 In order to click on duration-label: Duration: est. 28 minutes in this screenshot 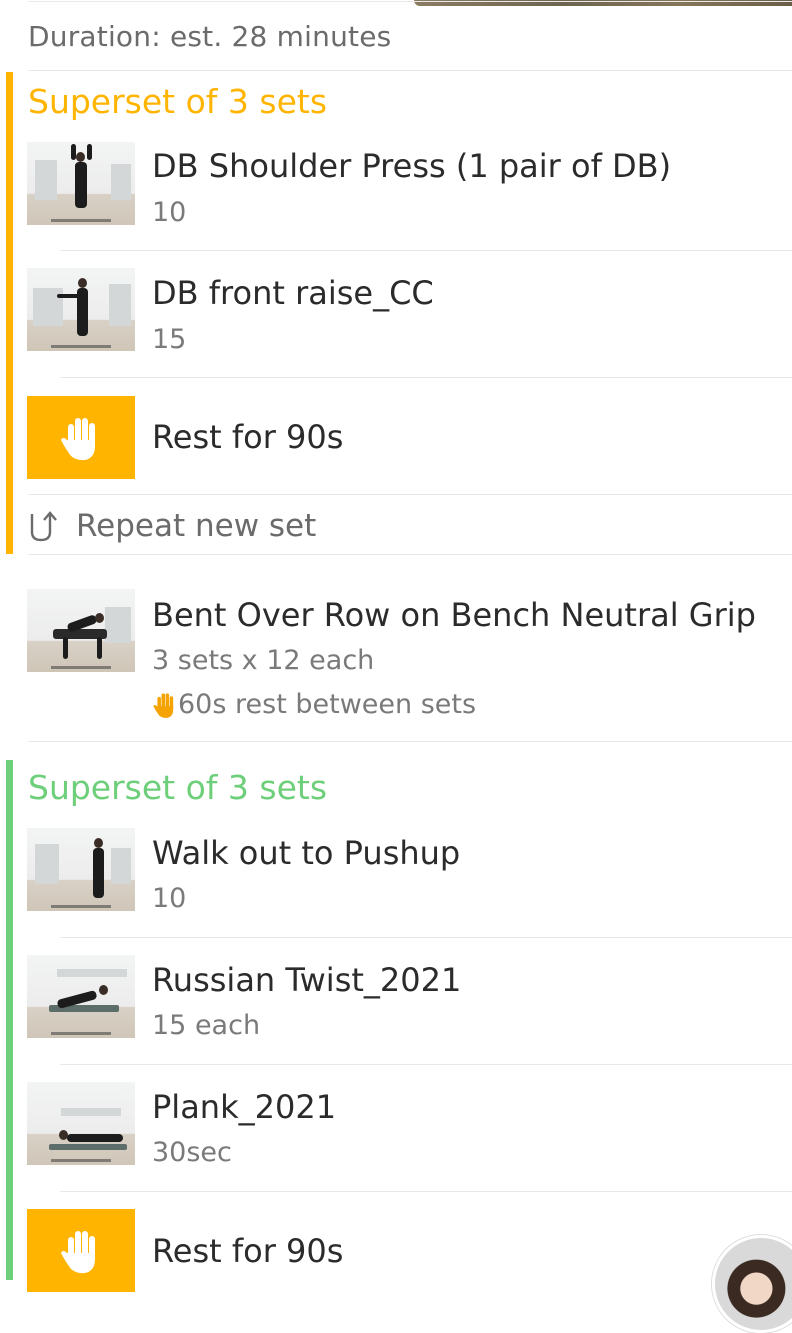, I will do `click(210, 36)`.